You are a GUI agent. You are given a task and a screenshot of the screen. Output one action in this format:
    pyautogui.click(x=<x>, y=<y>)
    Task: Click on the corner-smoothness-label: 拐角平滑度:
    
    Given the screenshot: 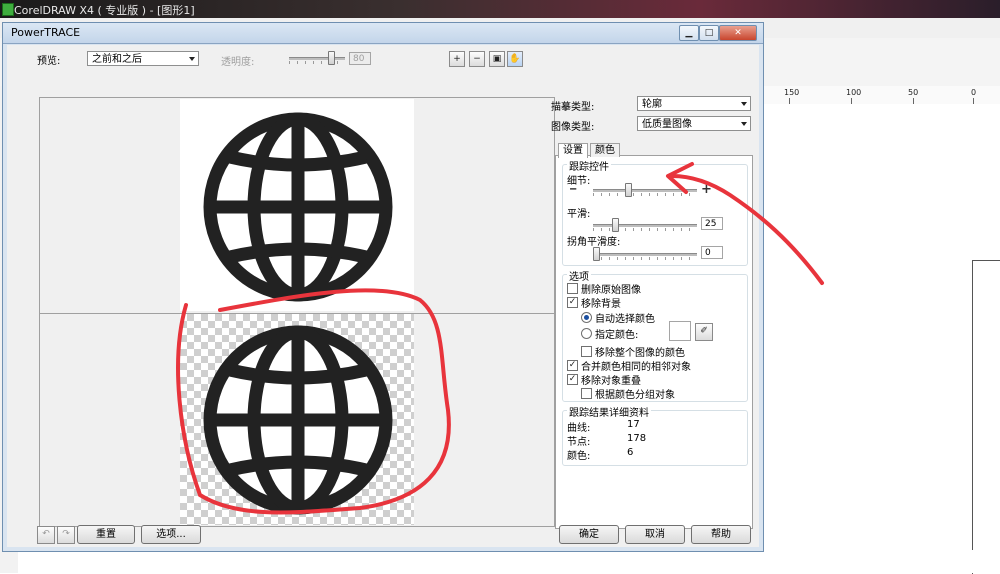 What is the action you would take?
    pyautogui.click(x=594, y=242)
    